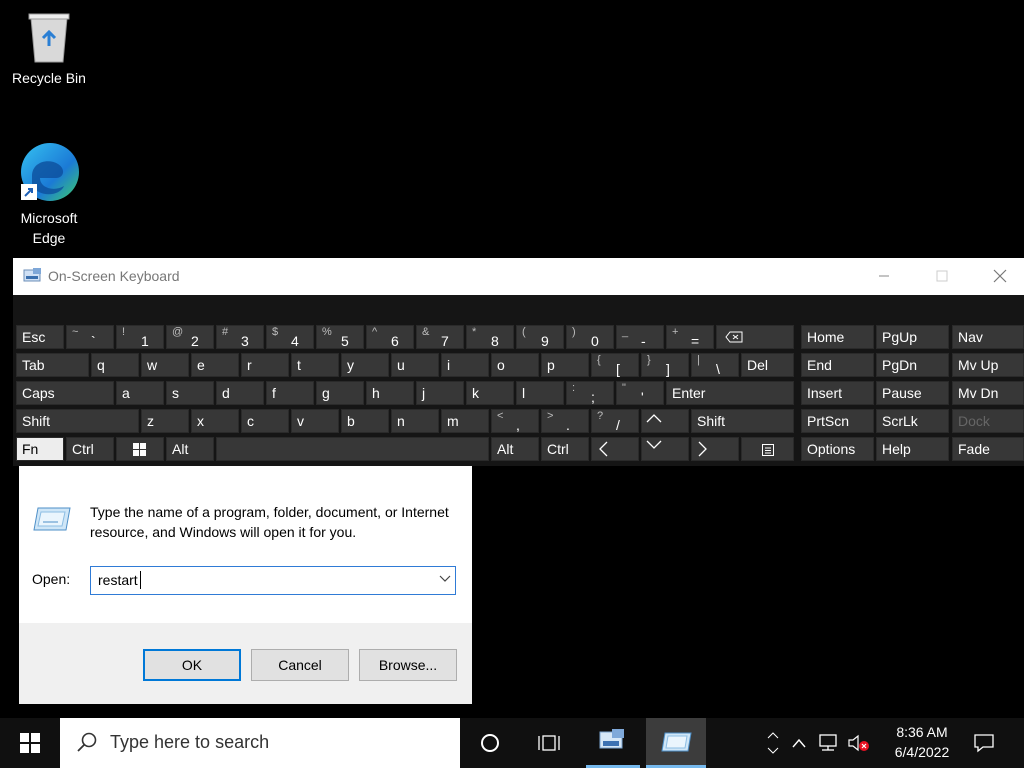 The height and width of the screenshot is (768, 1024). I want to click on open-input-value: restart, so click(118, 580).